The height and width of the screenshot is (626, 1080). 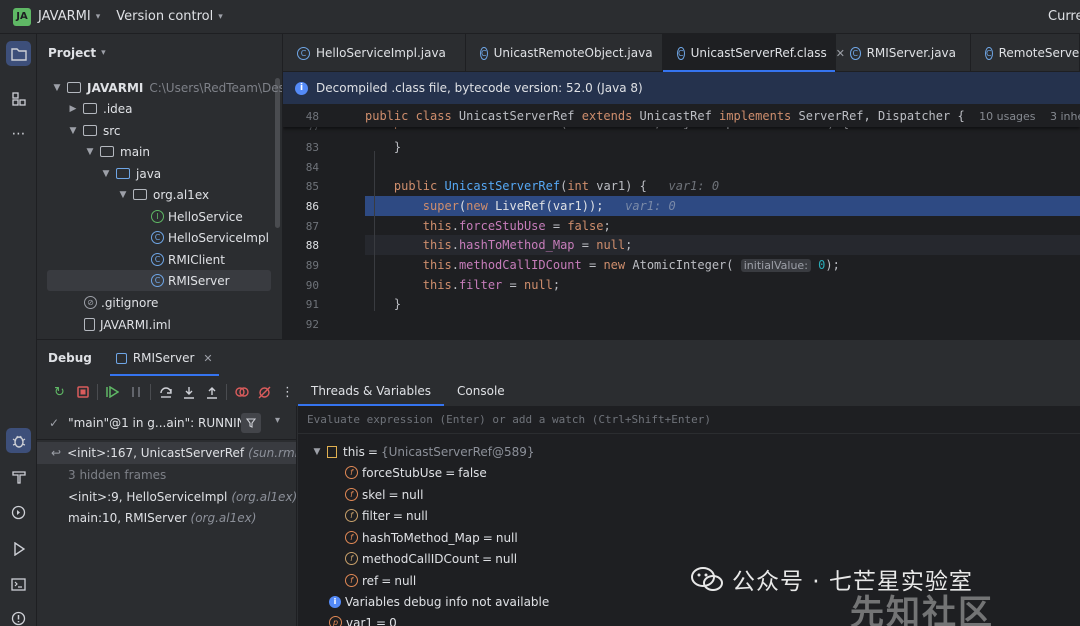 What do you see at coordinates (166, 87) in the screenshot?
I see `tree-item-root: ▼ JAVARMI C:\Users\RedTeam\Desktop` at bounding box center [166, 87].